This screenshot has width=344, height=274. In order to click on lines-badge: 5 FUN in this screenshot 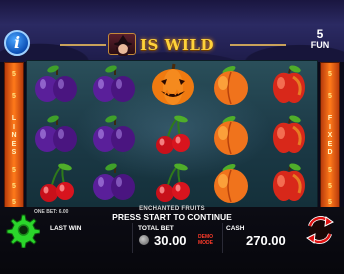, I will do `click(320, 45)`.